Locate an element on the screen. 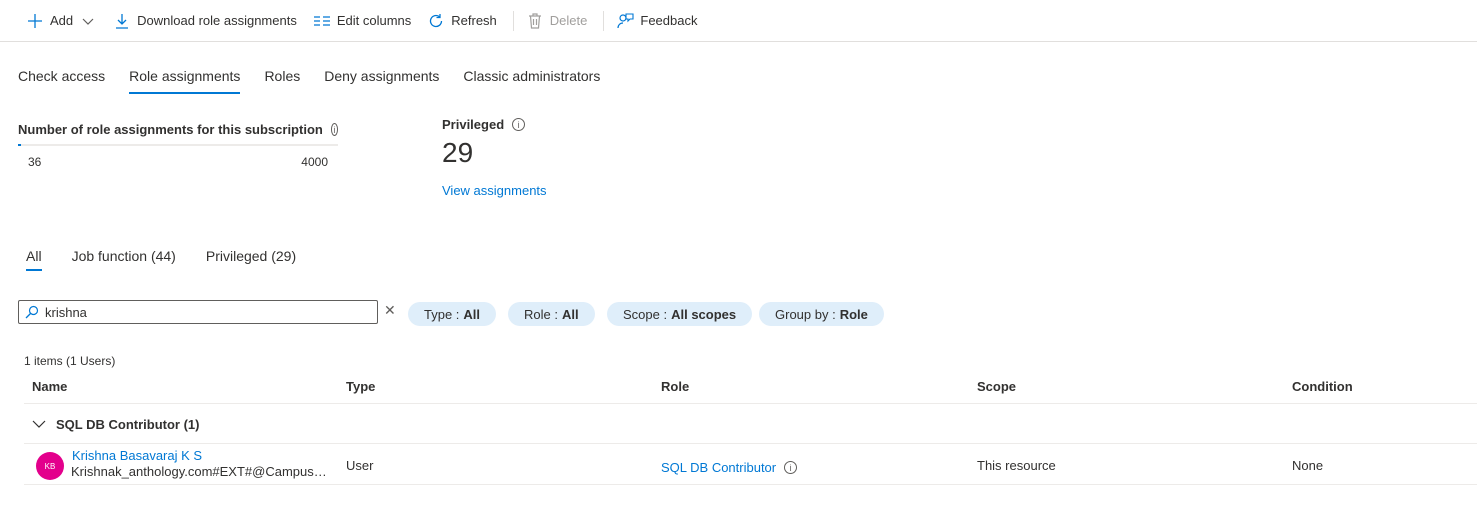 The width and height of the screenshot is (1477, 516). refresh-button: Refresh is located at coordinates (462, 21).